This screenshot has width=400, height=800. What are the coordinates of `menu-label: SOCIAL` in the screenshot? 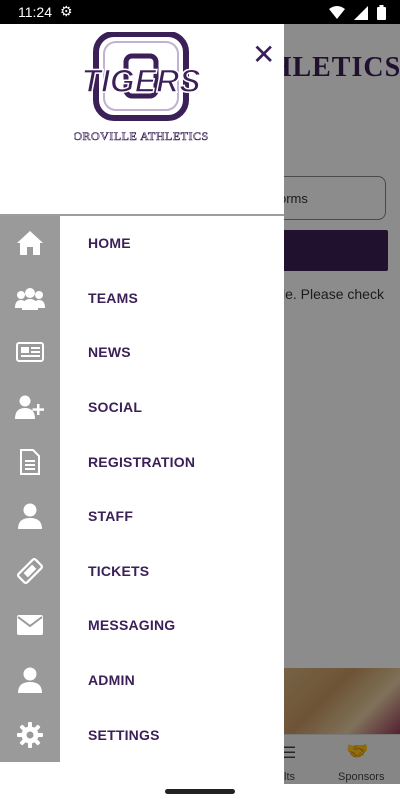 It's located at (115, 407).